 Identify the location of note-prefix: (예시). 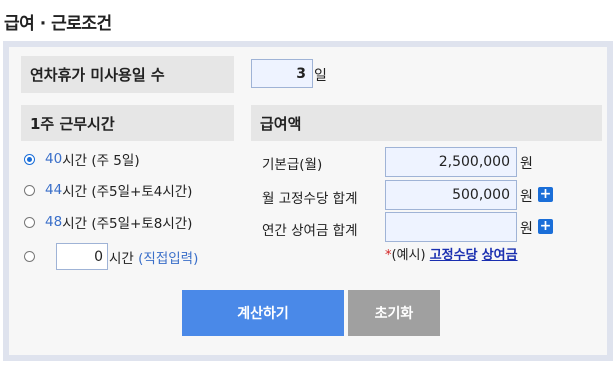
(408, 255).